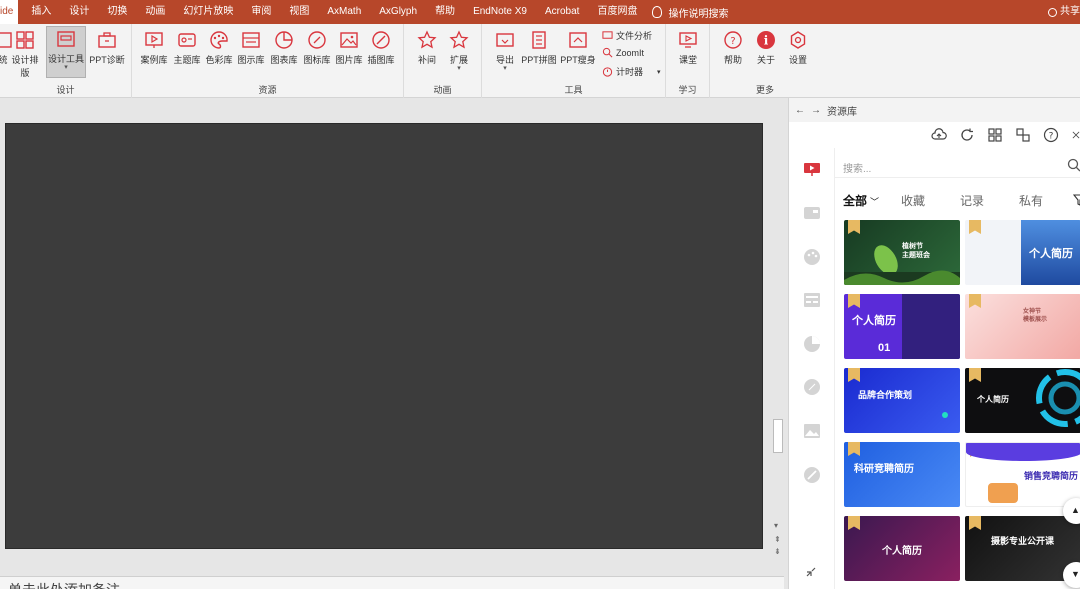 Image resolution: width=1080 pixels, height=589 pixels. I want to click on card-image, so click(931, 326).